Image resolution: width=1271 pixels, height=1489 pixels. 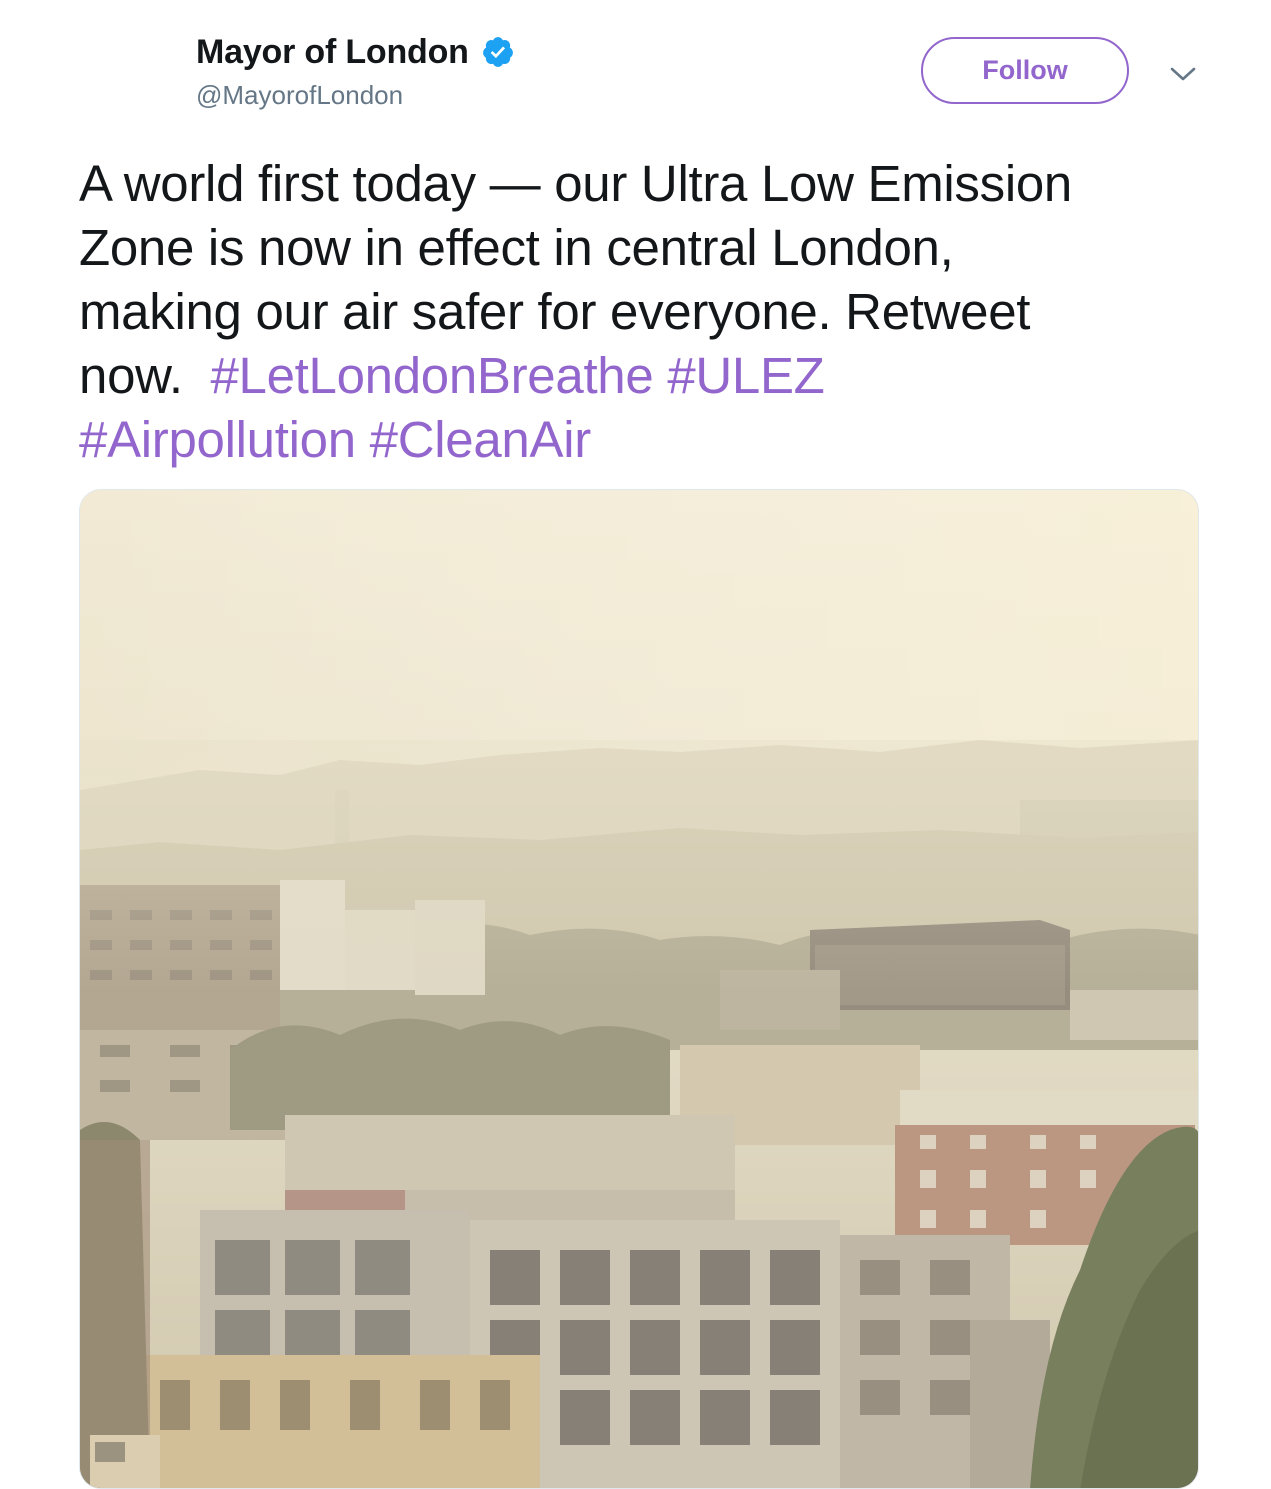 I want to click on hashtag-link: #LetLondonBreathe, so click(x=431, y=375).